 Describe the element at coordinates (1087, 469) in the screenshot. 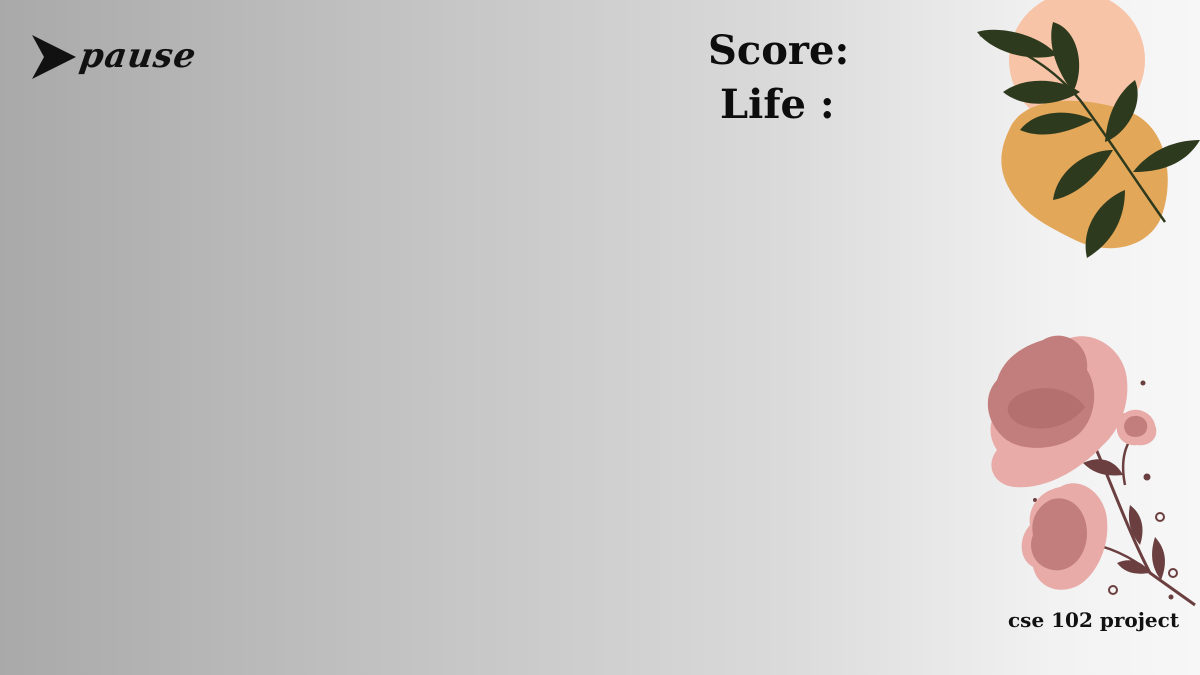

I see `flower-branch-icon` at that location.